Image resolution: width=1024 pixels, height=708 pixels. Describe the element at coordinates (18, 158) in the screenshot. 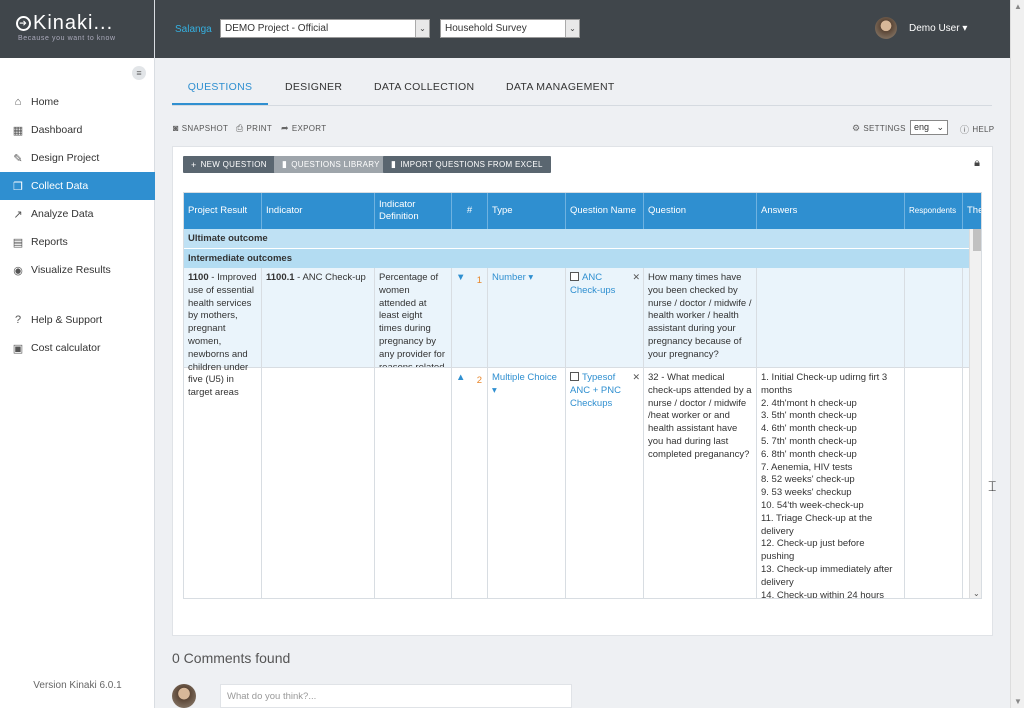

I see `pencil-icon: ✎` at that location.